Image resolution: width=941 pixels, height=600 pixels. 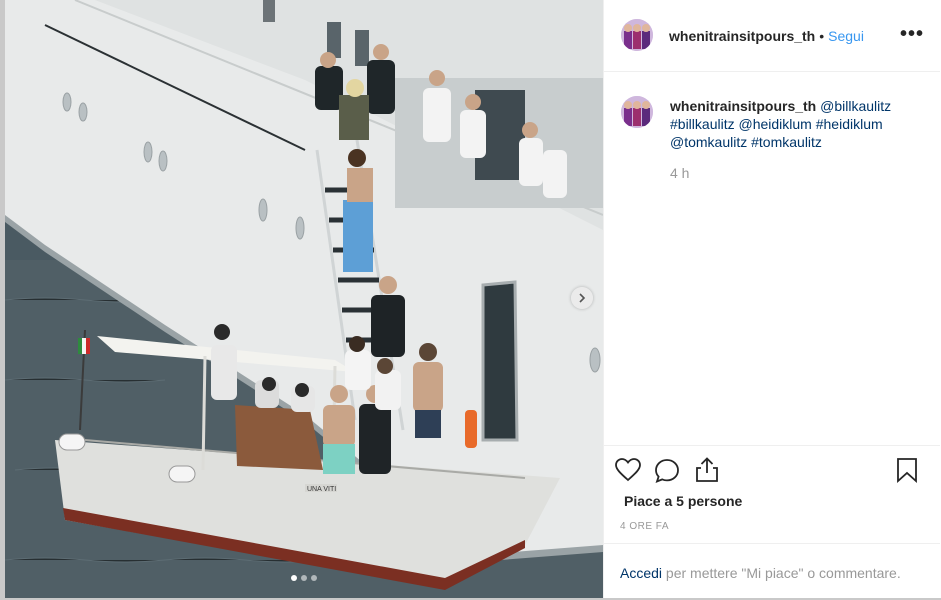 I want to click on carousel-next-button, so click(x=582, y=298).